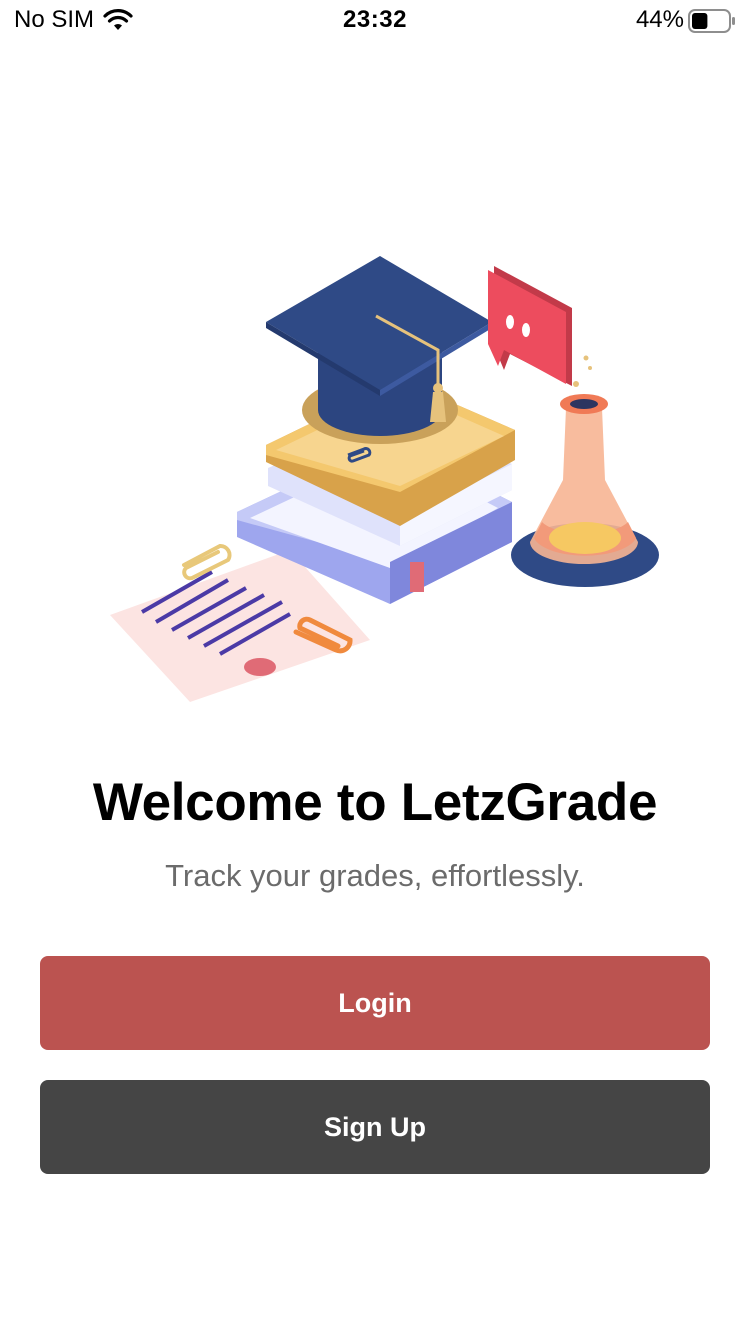 The height and width of the screenshot is (1334, 750). What do you see at coordinates (375, 802) in the screenshot?
I see `page-title: Welcome to LetzGrade` at bounding box center [375, 802].